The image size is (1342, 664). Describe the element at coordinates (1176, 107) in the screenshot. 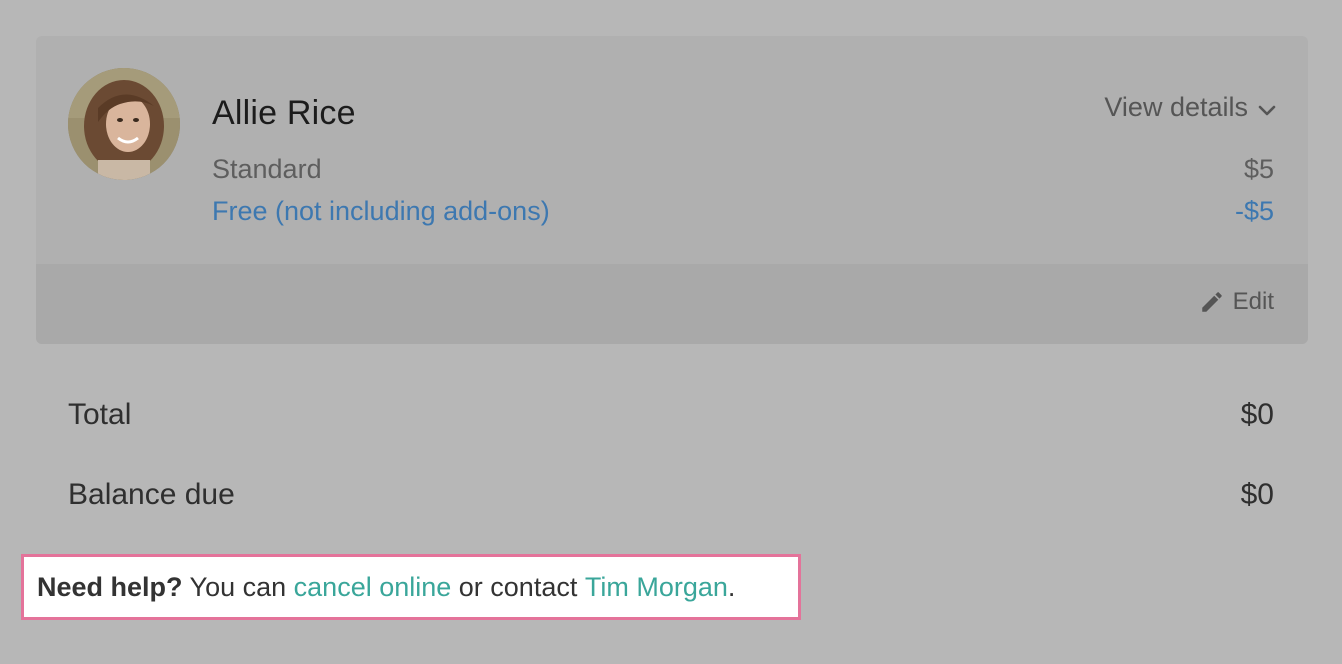

I see `view-details-label: View details` at that location.